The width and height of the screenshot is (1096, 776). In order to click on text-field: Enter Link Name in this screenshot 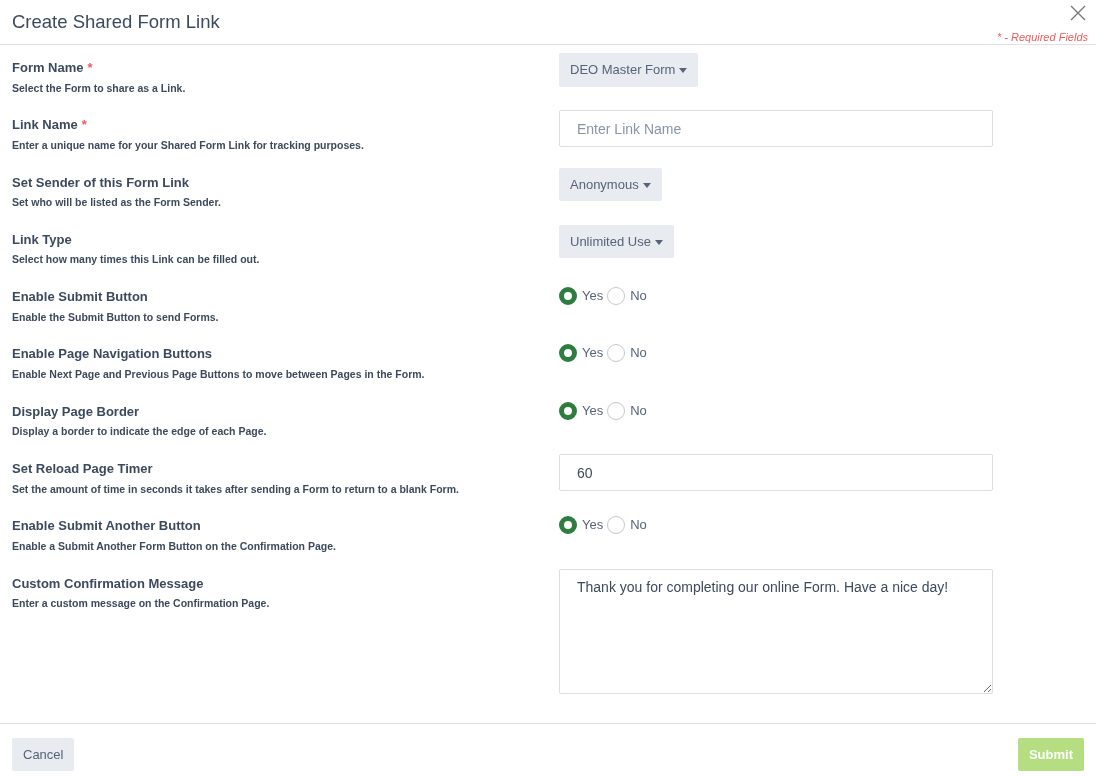, I will do `click(776, 129)`.